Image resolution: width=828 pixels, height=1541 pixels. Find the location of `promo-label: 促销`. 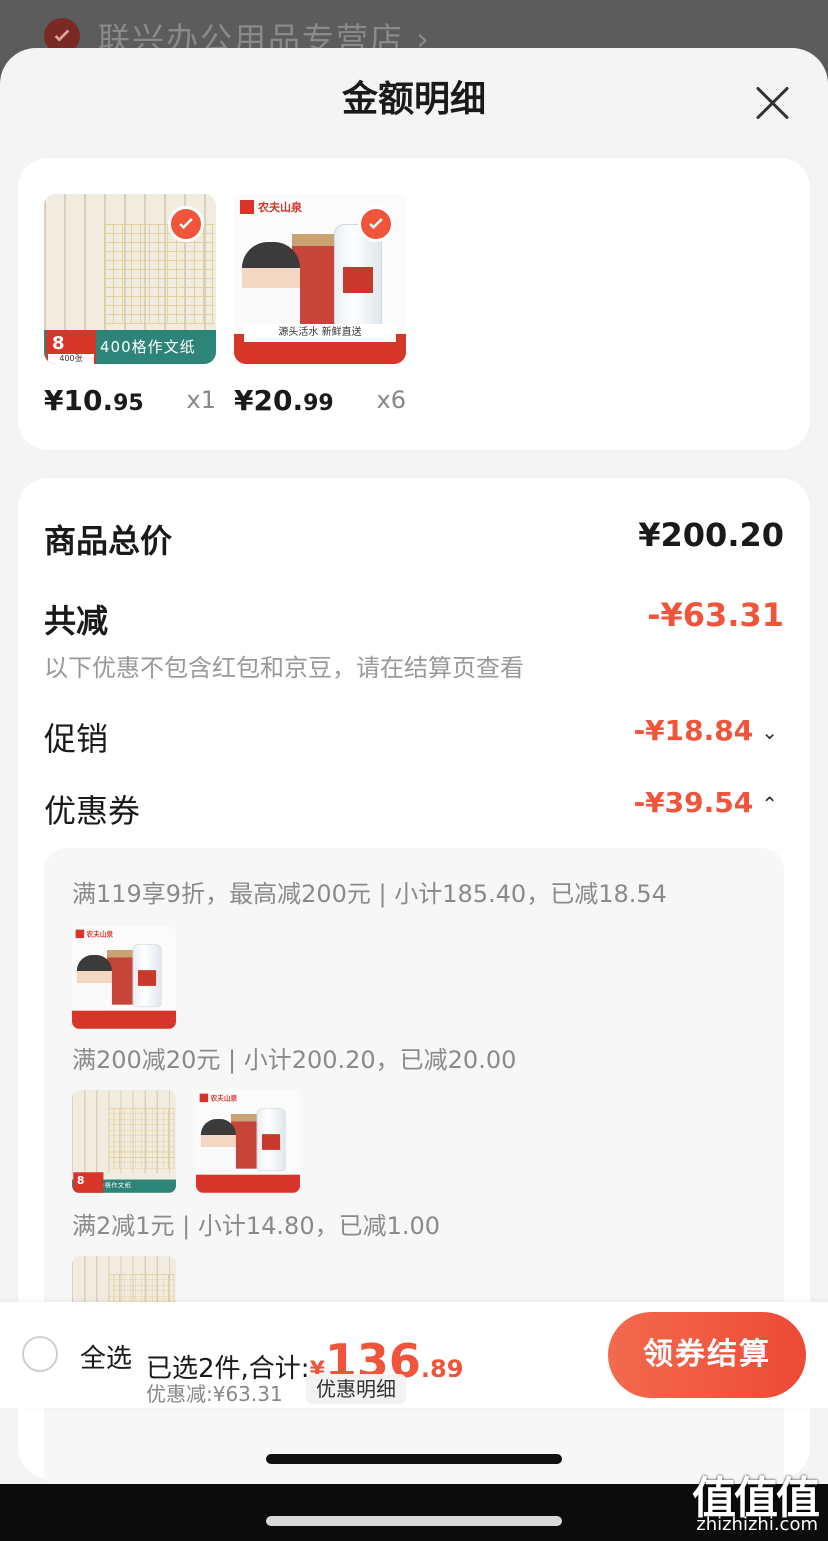

promo-label: 促销 is located at coordinates (76, 739).